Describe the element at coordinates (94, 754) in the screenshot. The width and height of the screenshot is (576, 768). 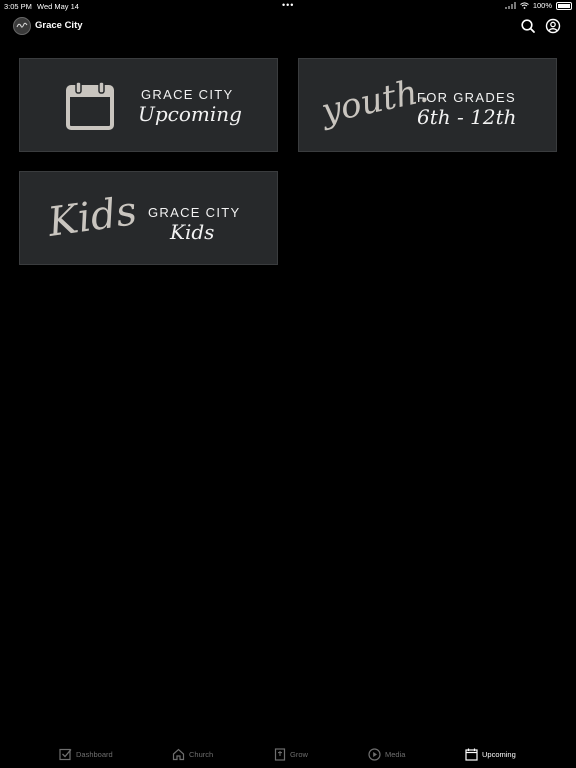
I see `tab-dashboard-label: Dashboard` at that location.